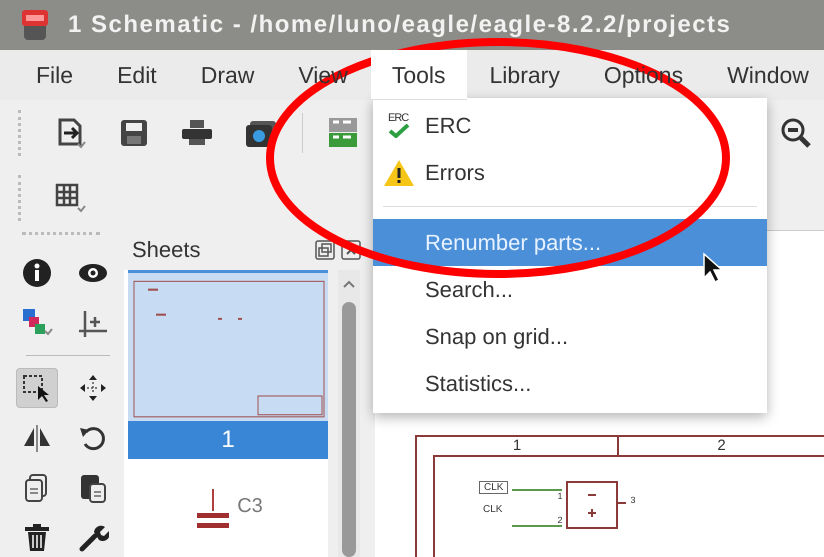 The image size is (824, 557). Describe the element at coordinates (633, 500) in the screenshot. I see `pin-number: 3` at that location.